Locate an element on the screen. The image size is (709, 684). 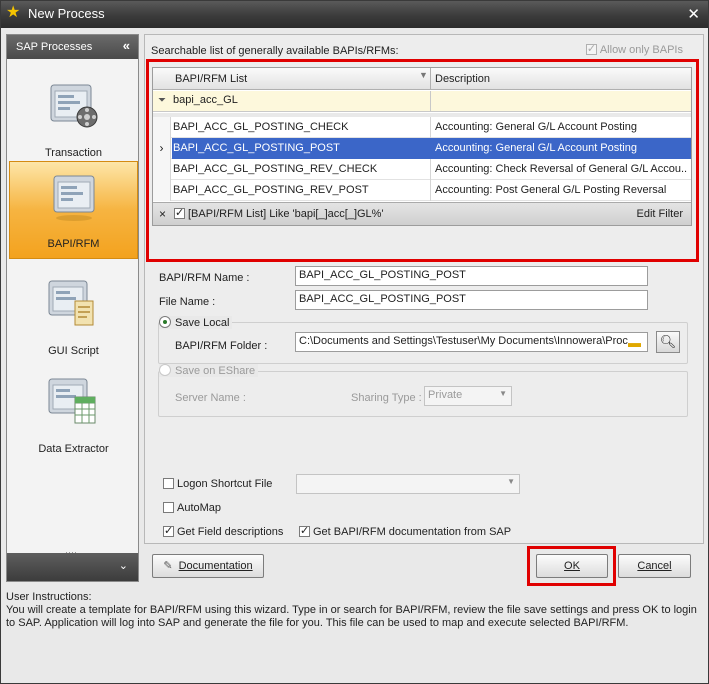
splitter-grip-icon: ···· is located at coordinates (71, 552).